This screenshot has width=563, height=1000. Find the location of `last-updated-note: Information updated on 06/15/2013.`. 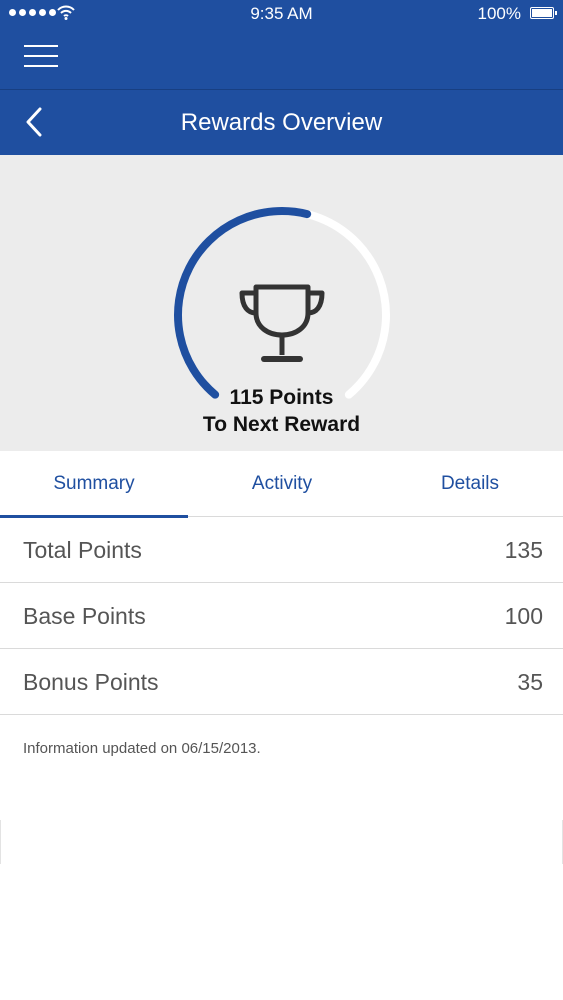

last-updated-note: Information updated on 06/15/2013. is located at coordinates (142, 748).